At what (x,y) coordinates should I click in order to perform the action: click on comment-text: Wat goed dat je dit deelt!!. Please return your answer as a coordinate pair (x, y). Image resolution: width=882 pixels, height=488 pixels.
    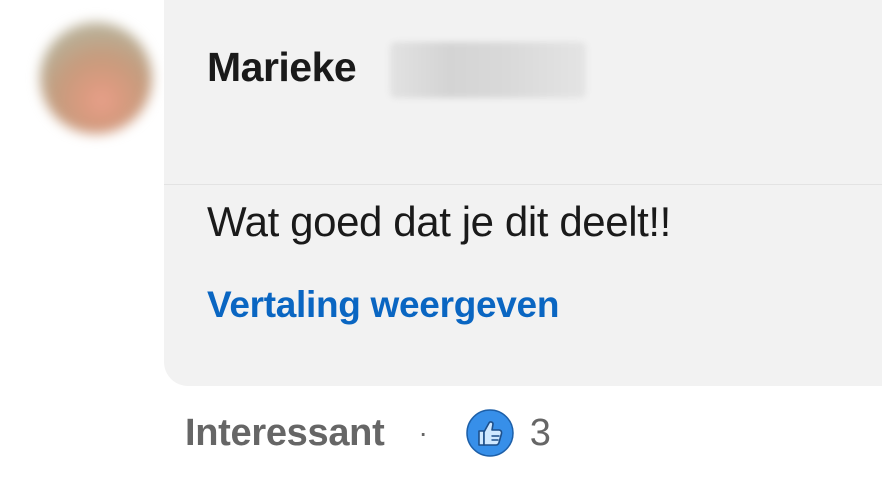
    Looking at the image, I should click on (439, 221).